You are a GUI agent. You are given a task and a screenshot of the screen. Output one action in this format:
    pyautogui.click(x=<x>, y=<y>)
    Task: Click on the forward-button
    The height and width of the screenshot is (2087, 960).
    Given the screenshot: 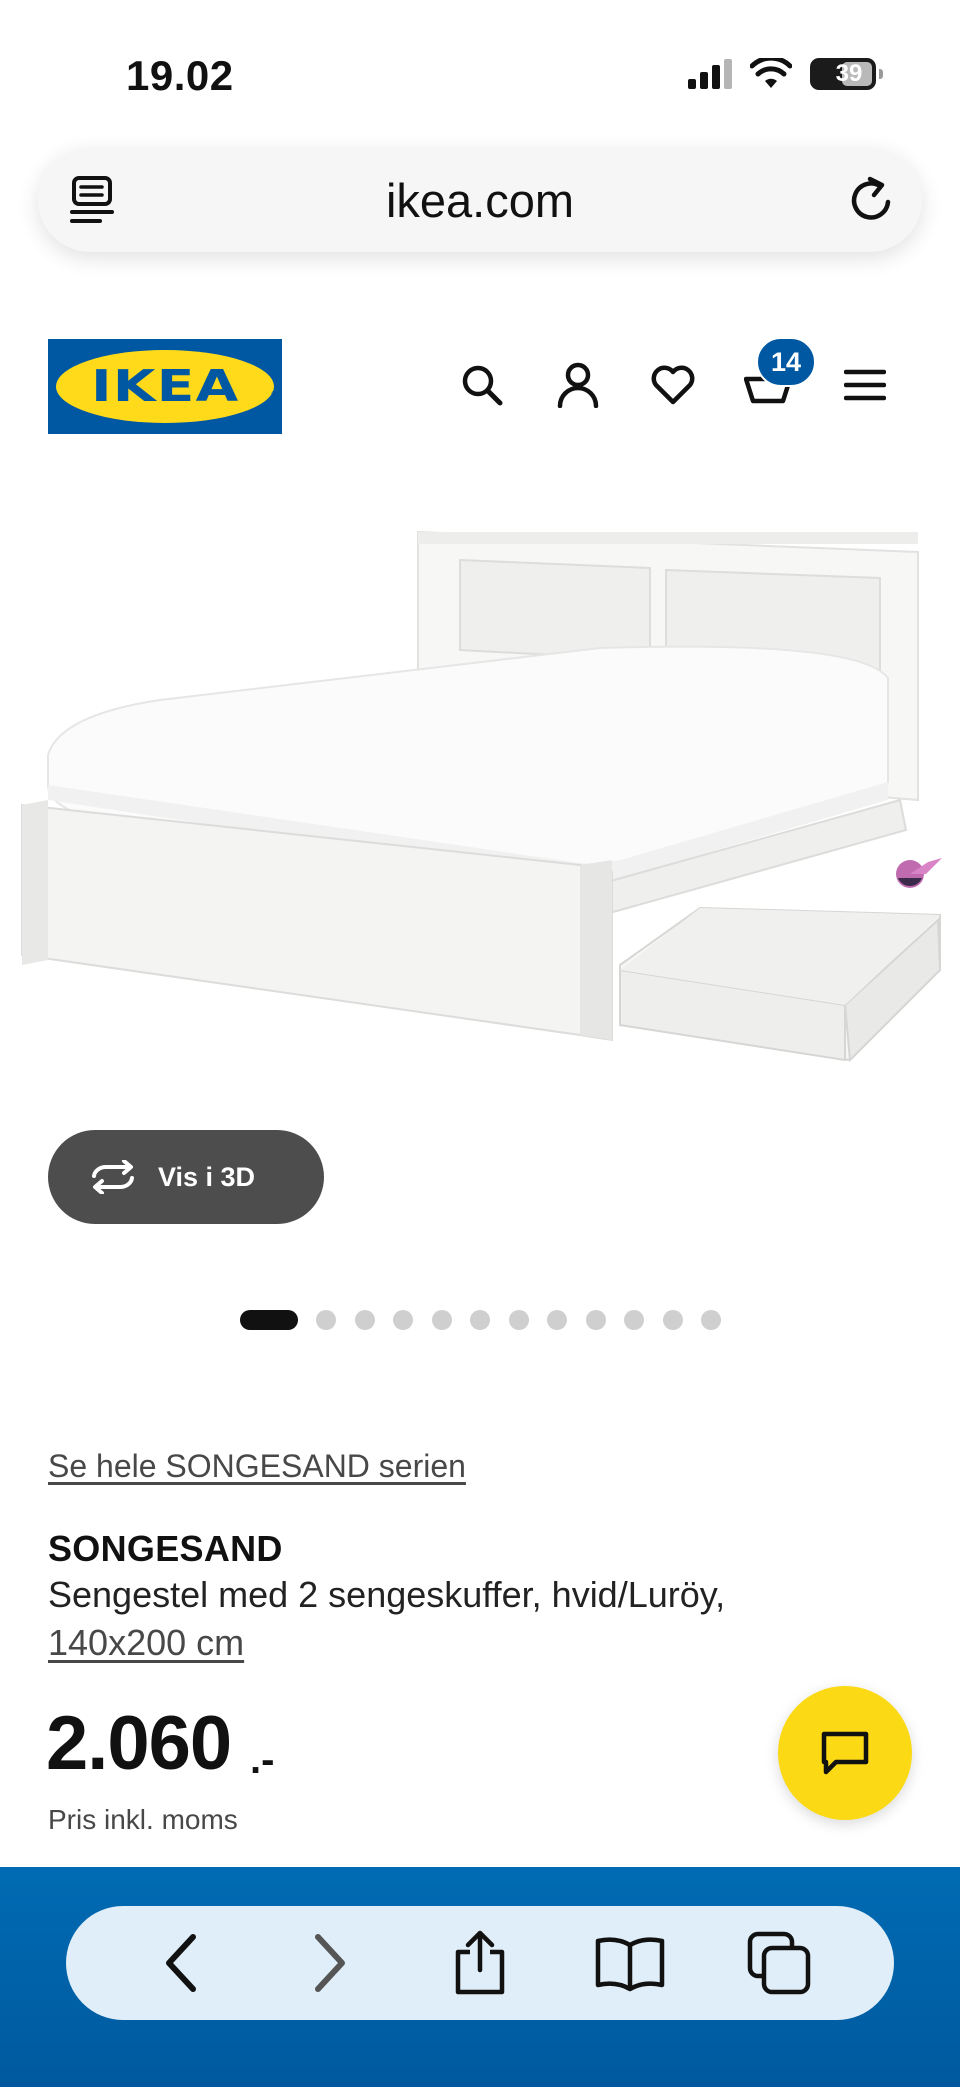 What is the action you would take?
    pyautogui.click(x=330, y=1963)
    